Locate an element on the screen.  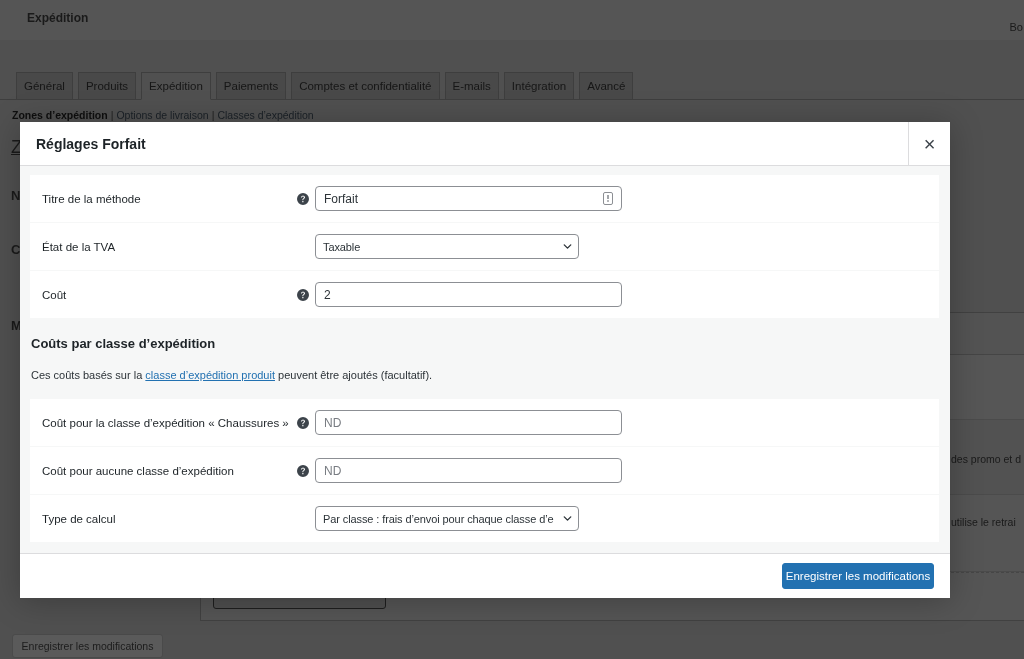
header-text: Bo is located at coordinates (1016, 27).